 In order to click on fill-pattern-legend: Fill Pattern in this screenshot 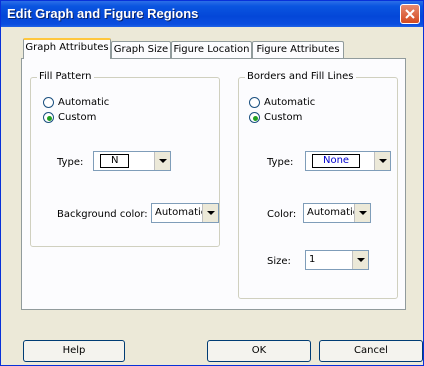, I will do `click(65, 77)`.